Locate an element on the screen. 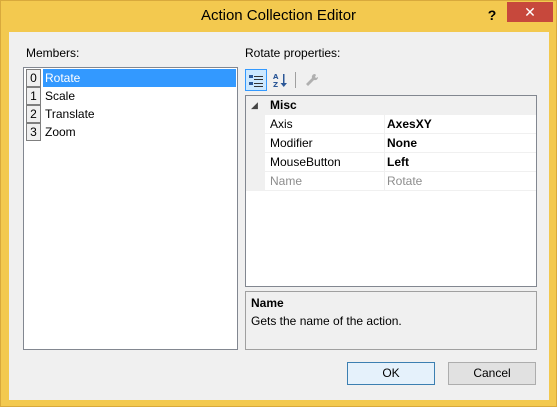  member-item-zoom: 3 Zoom is located at coordinates (131, 132).